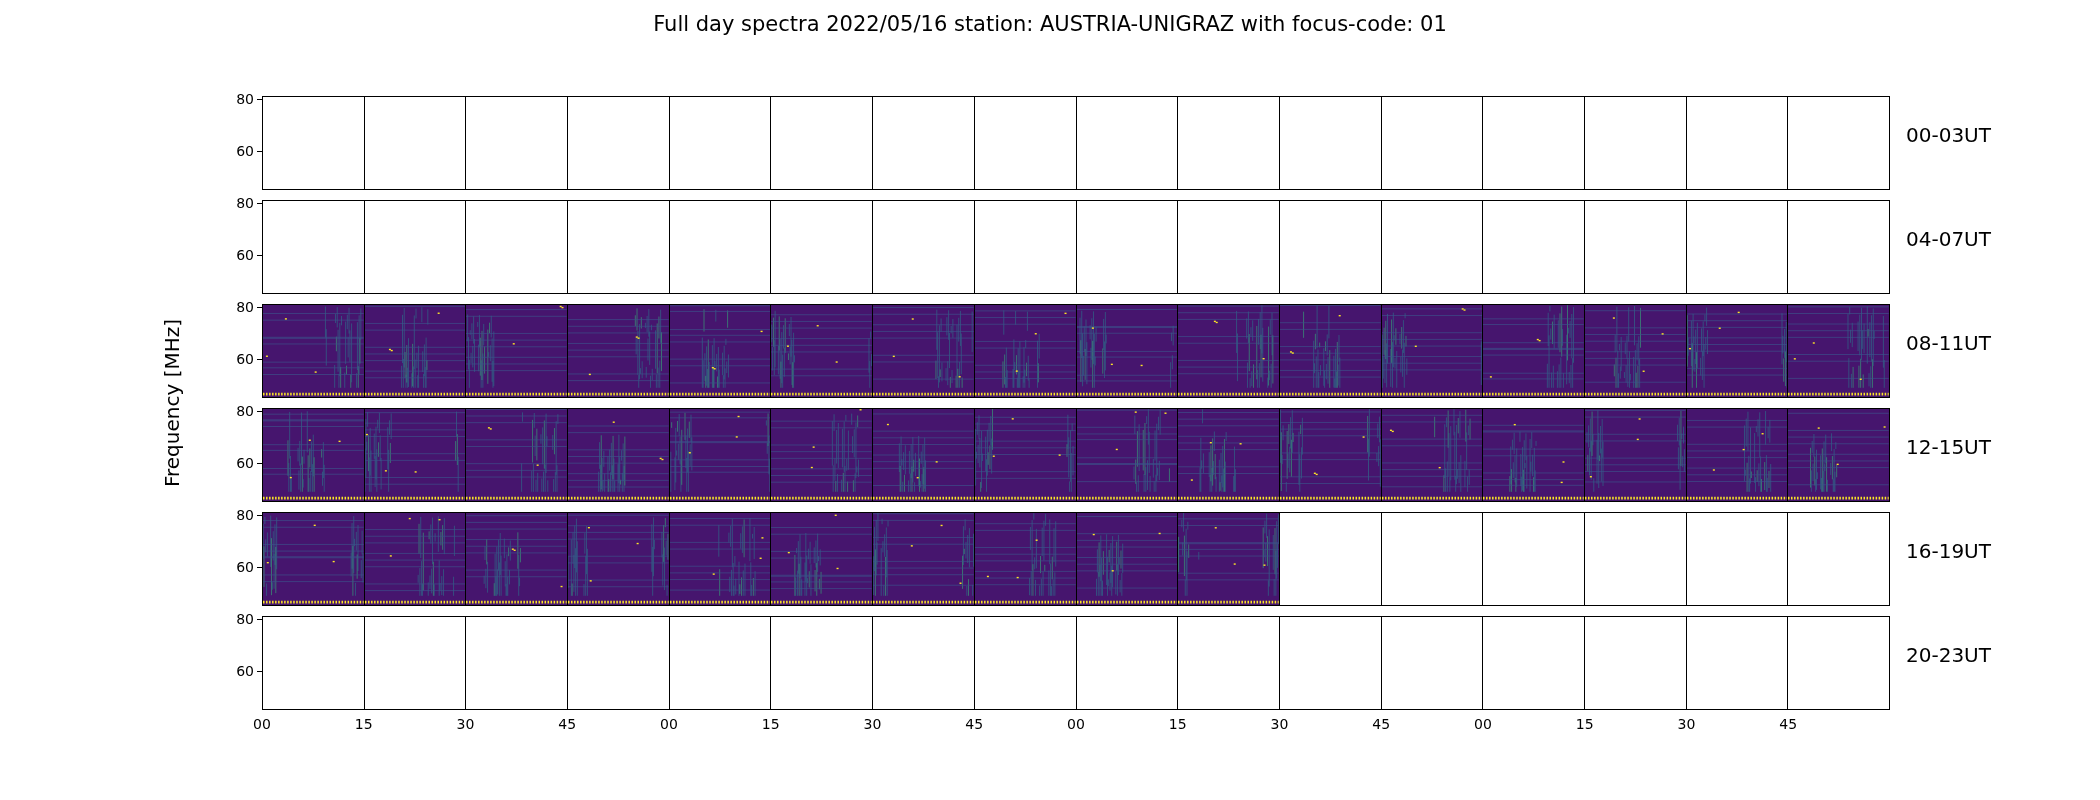 The width and height of the screenshot is (2100, 800). What do you see at coordinates (1948, 135) in the screenshot?
I see `row-time-label: 00-03UT` at bounding box center [1948, 135].